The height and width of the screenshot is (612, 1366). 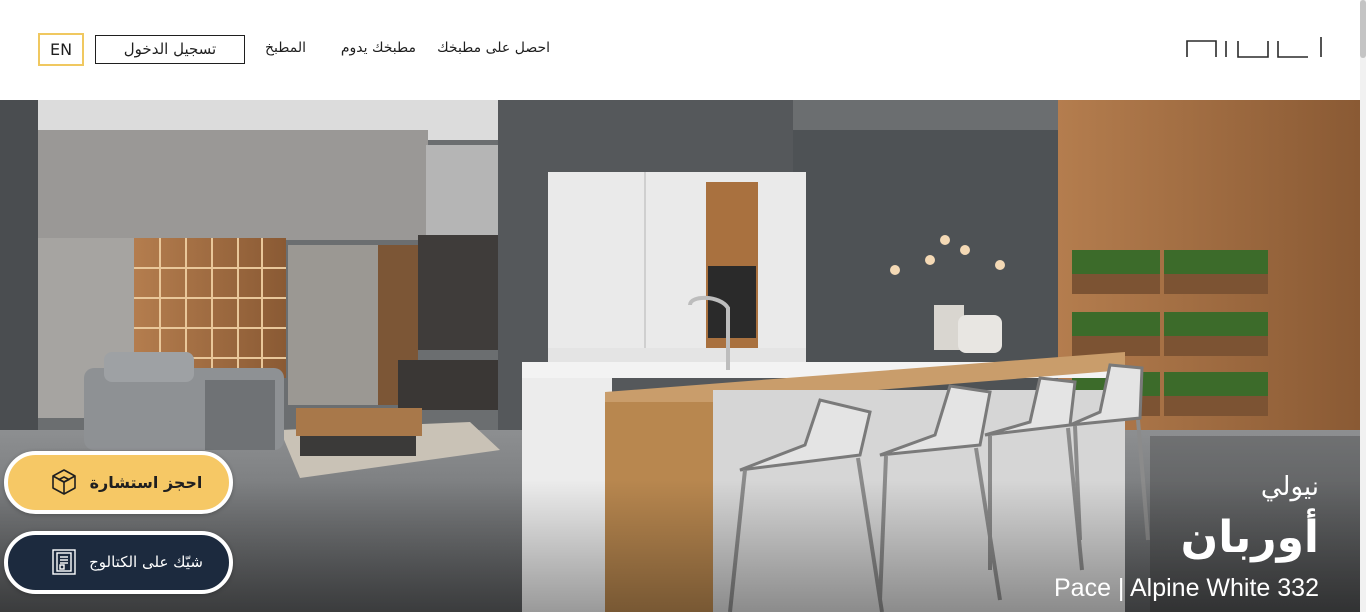 What do you see at coordinates (1186, 588) in the screenshot?
I see `hero-finish-label: Pace | Alpine White 332` at bounding box center [1186, 588].